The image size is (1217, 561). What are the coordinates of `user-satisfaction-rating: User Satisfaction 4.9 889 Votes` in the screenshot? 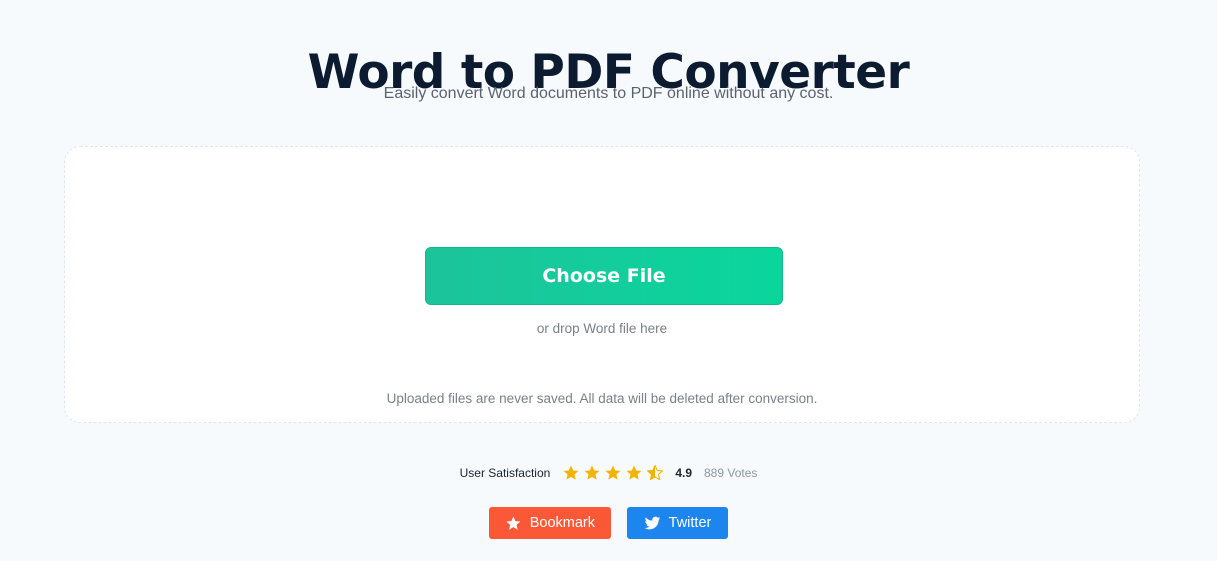 It's located at (608, 473).